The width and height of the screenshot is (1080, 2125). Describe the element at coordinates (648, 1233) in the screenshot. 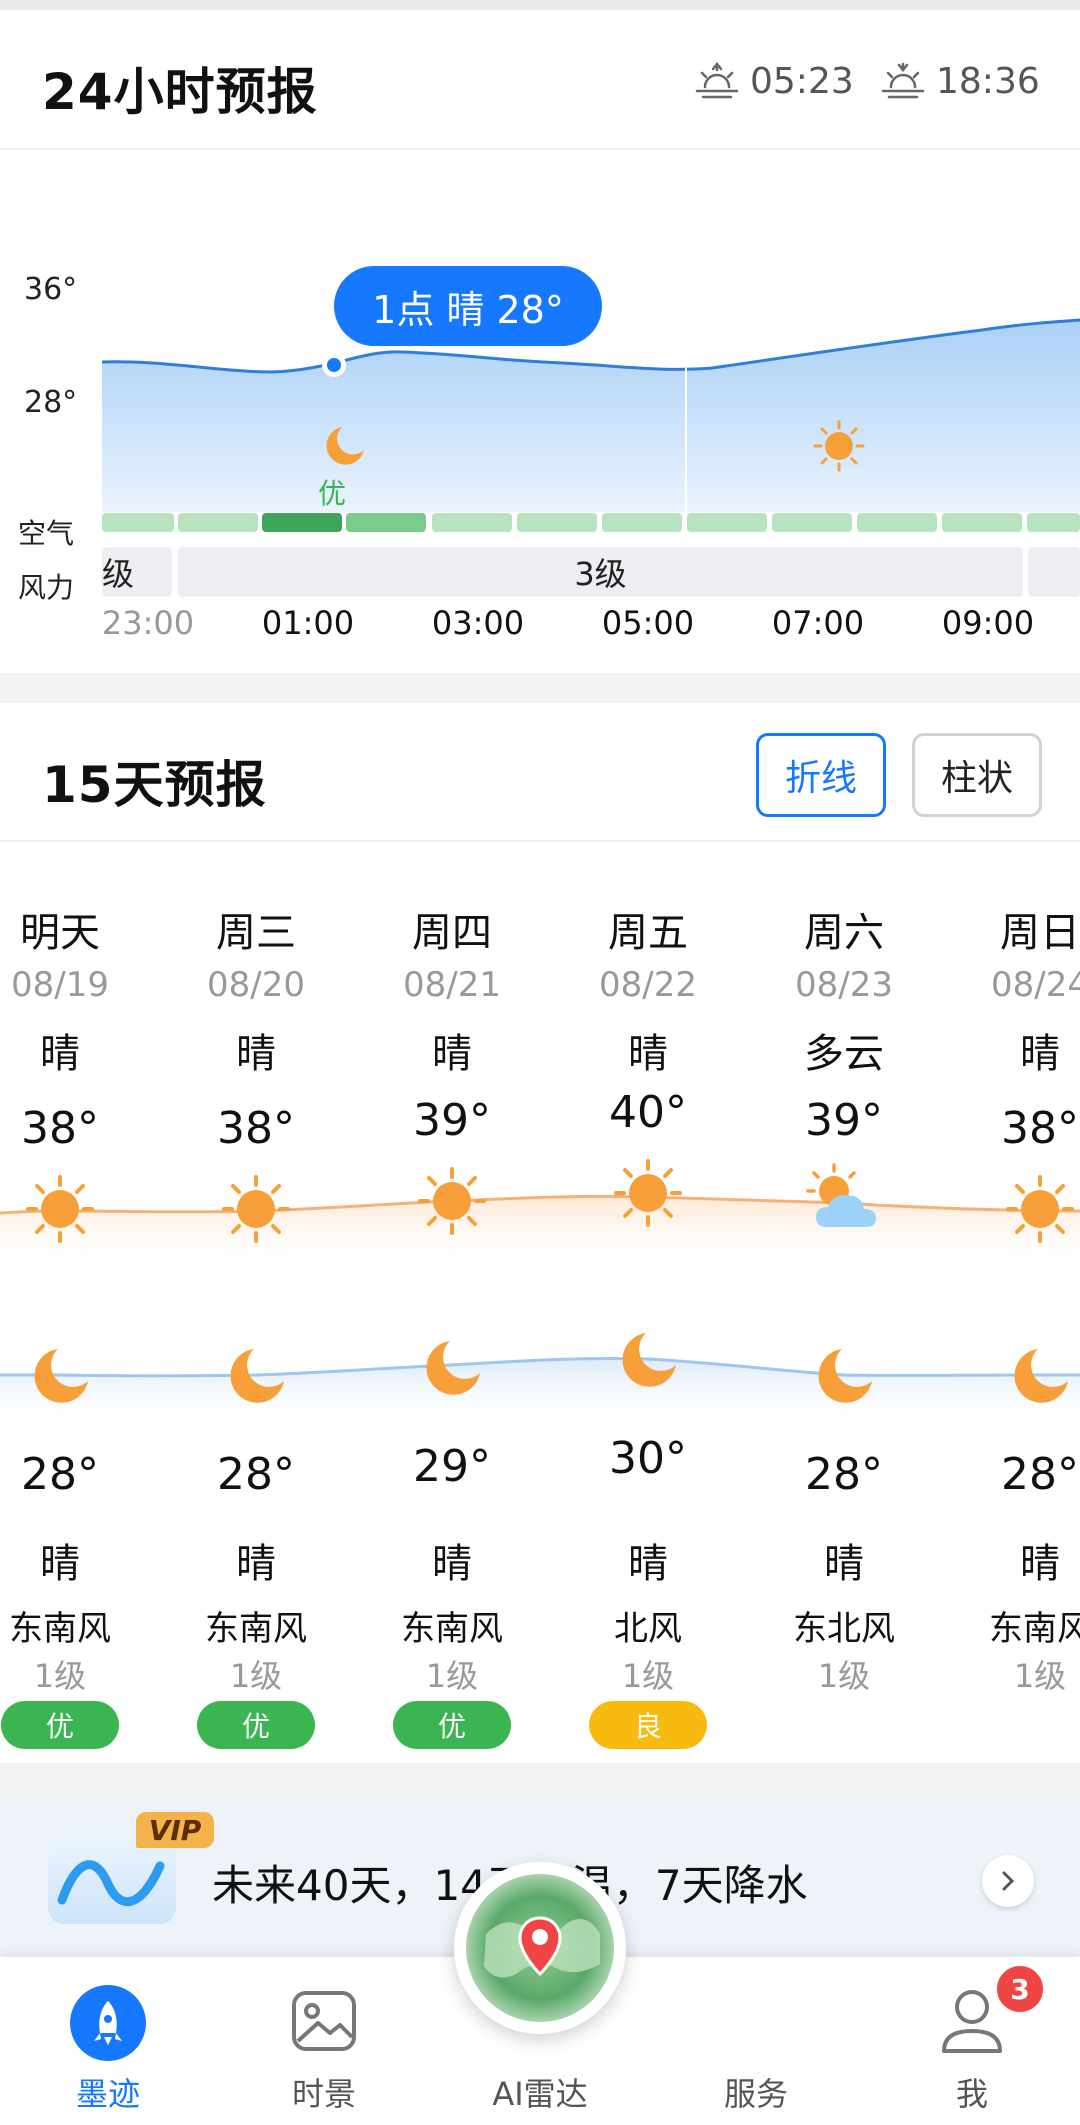

I see `day-column: 周五 08/22 晴 40° 30° 晴 北风 1级 良` at that location.